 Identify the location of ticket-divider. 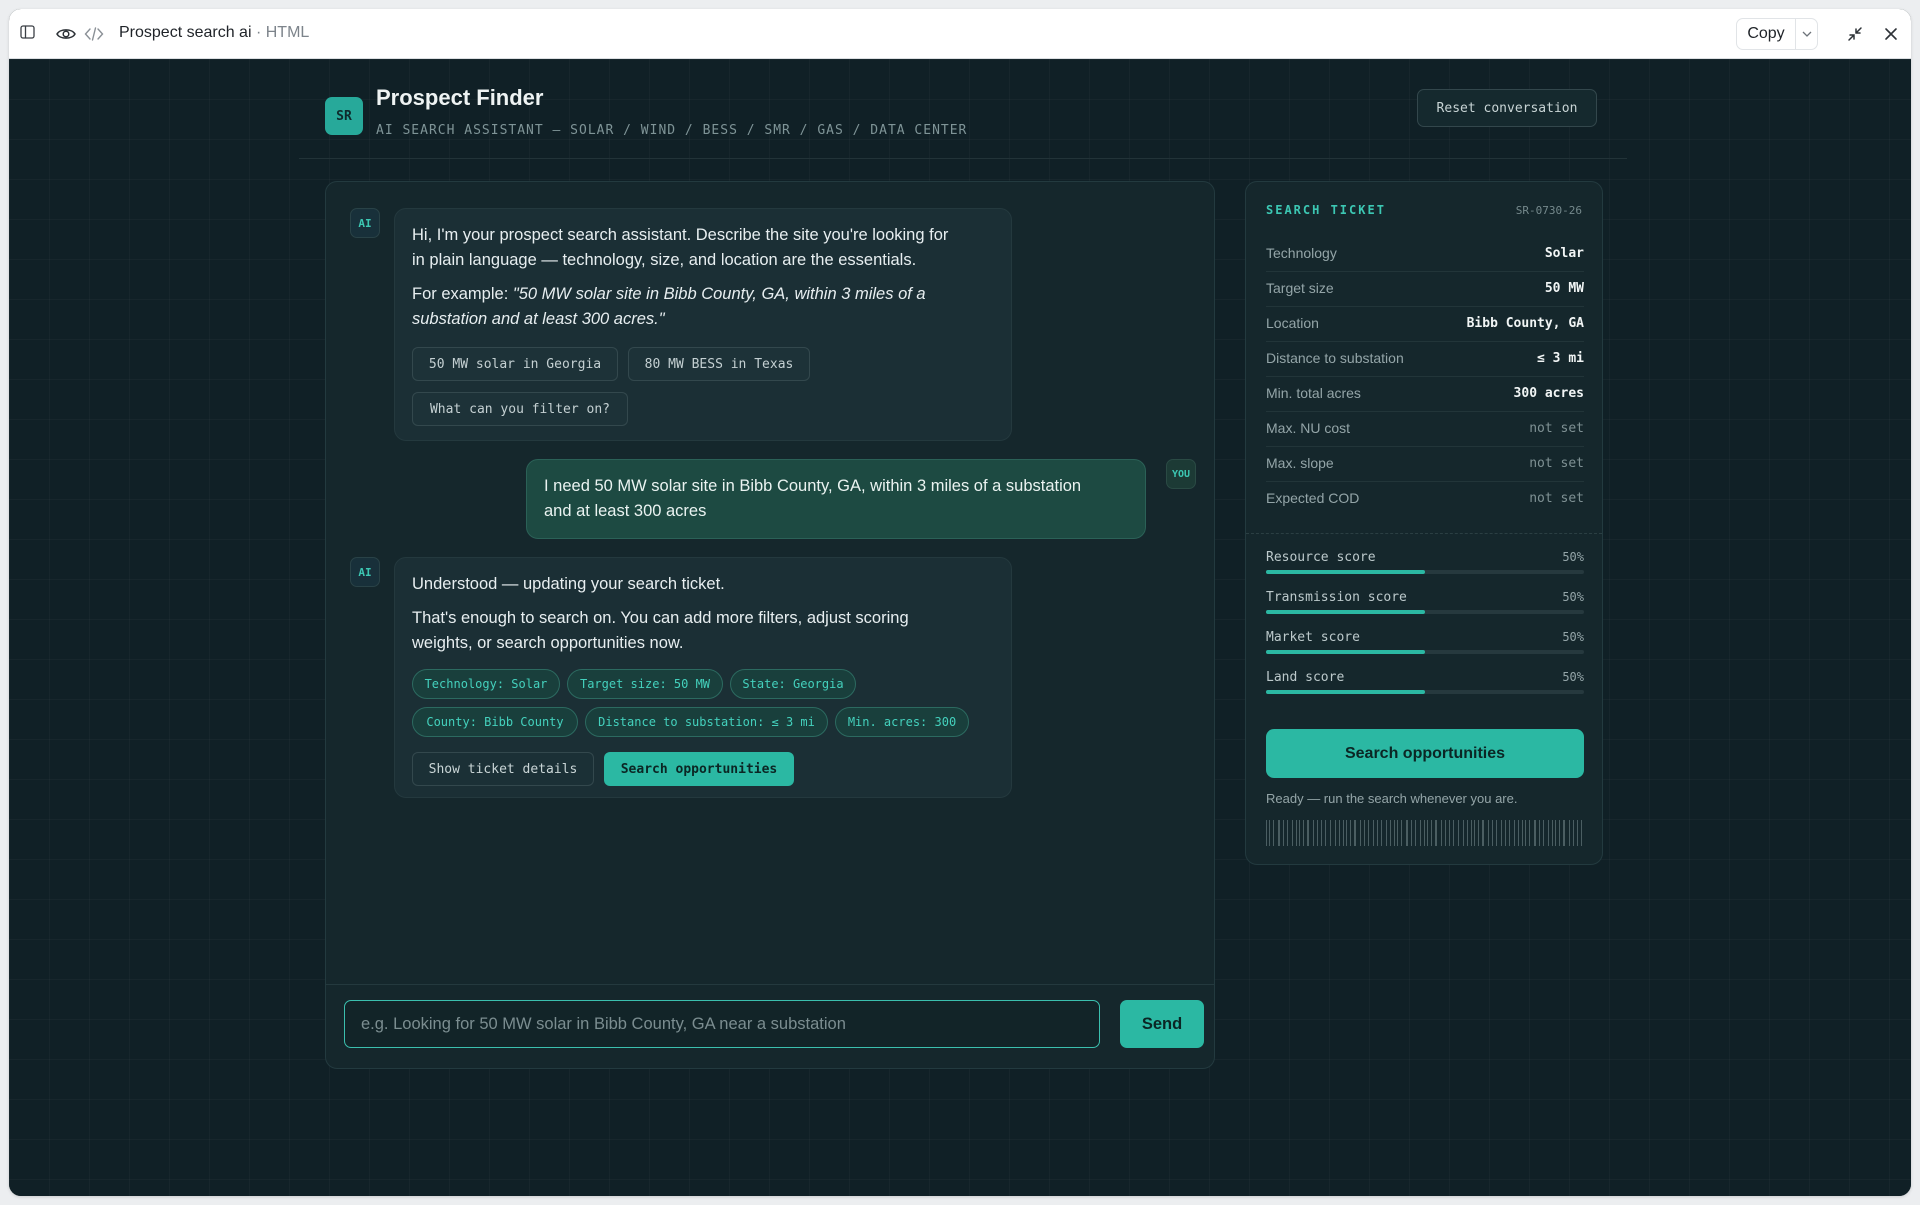
(1424, 533).